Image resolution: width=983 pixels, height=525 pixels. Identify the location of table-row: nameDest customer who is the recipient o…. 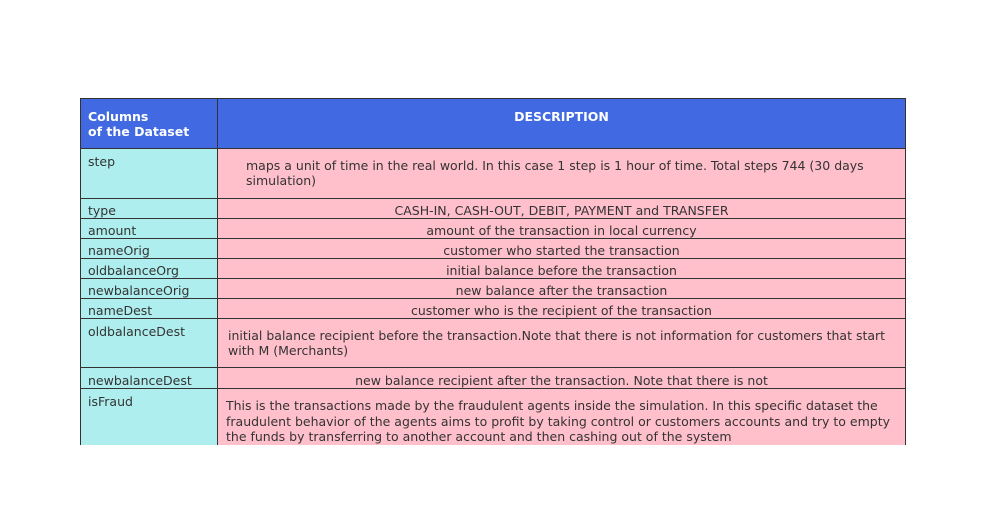
(492, 308).